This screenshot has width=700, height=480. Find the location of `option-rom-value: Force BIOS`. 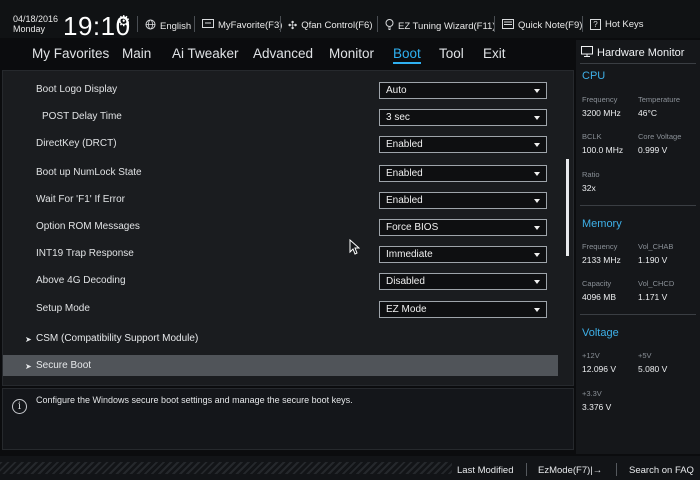

option-rom-value: Force BIOS is located at coordinates (412, 227).